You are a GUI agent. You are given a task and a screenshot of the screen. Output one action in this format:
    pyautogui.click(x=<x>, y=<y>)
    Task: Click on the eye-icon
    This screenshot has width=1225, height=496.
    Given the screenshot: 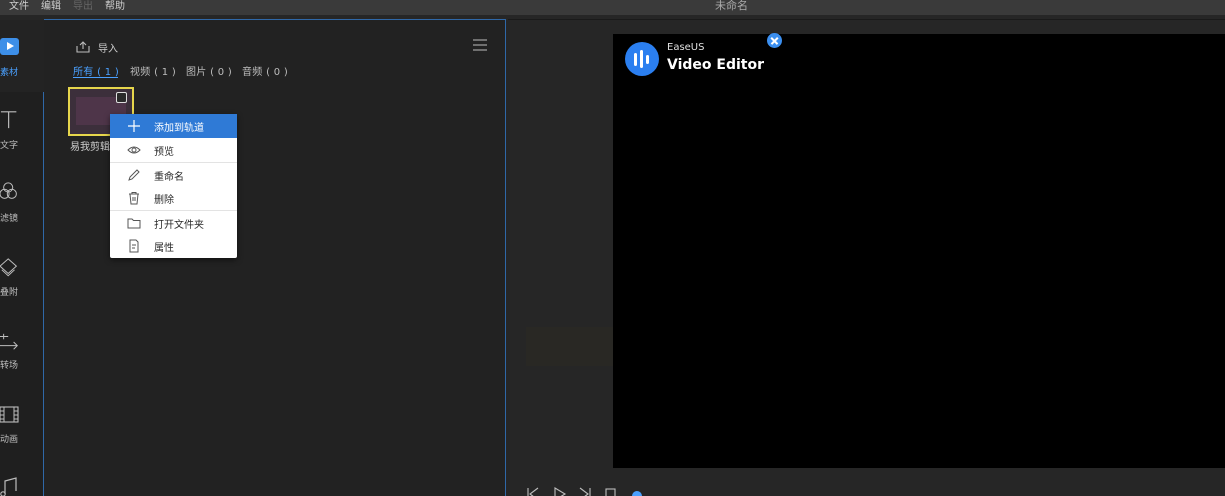 What is the action you would take?
    pyautogui.click(x=134, y=150)
    